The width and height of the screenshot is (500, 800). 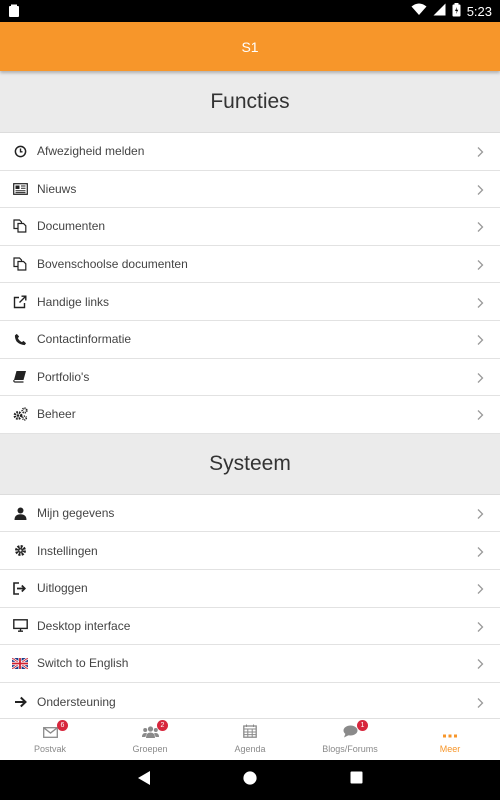 What do you see at coordinates (250, 415) in the screenshot?
I see `menu-item-beheer: Beheer` at bounding box center [250, 415].